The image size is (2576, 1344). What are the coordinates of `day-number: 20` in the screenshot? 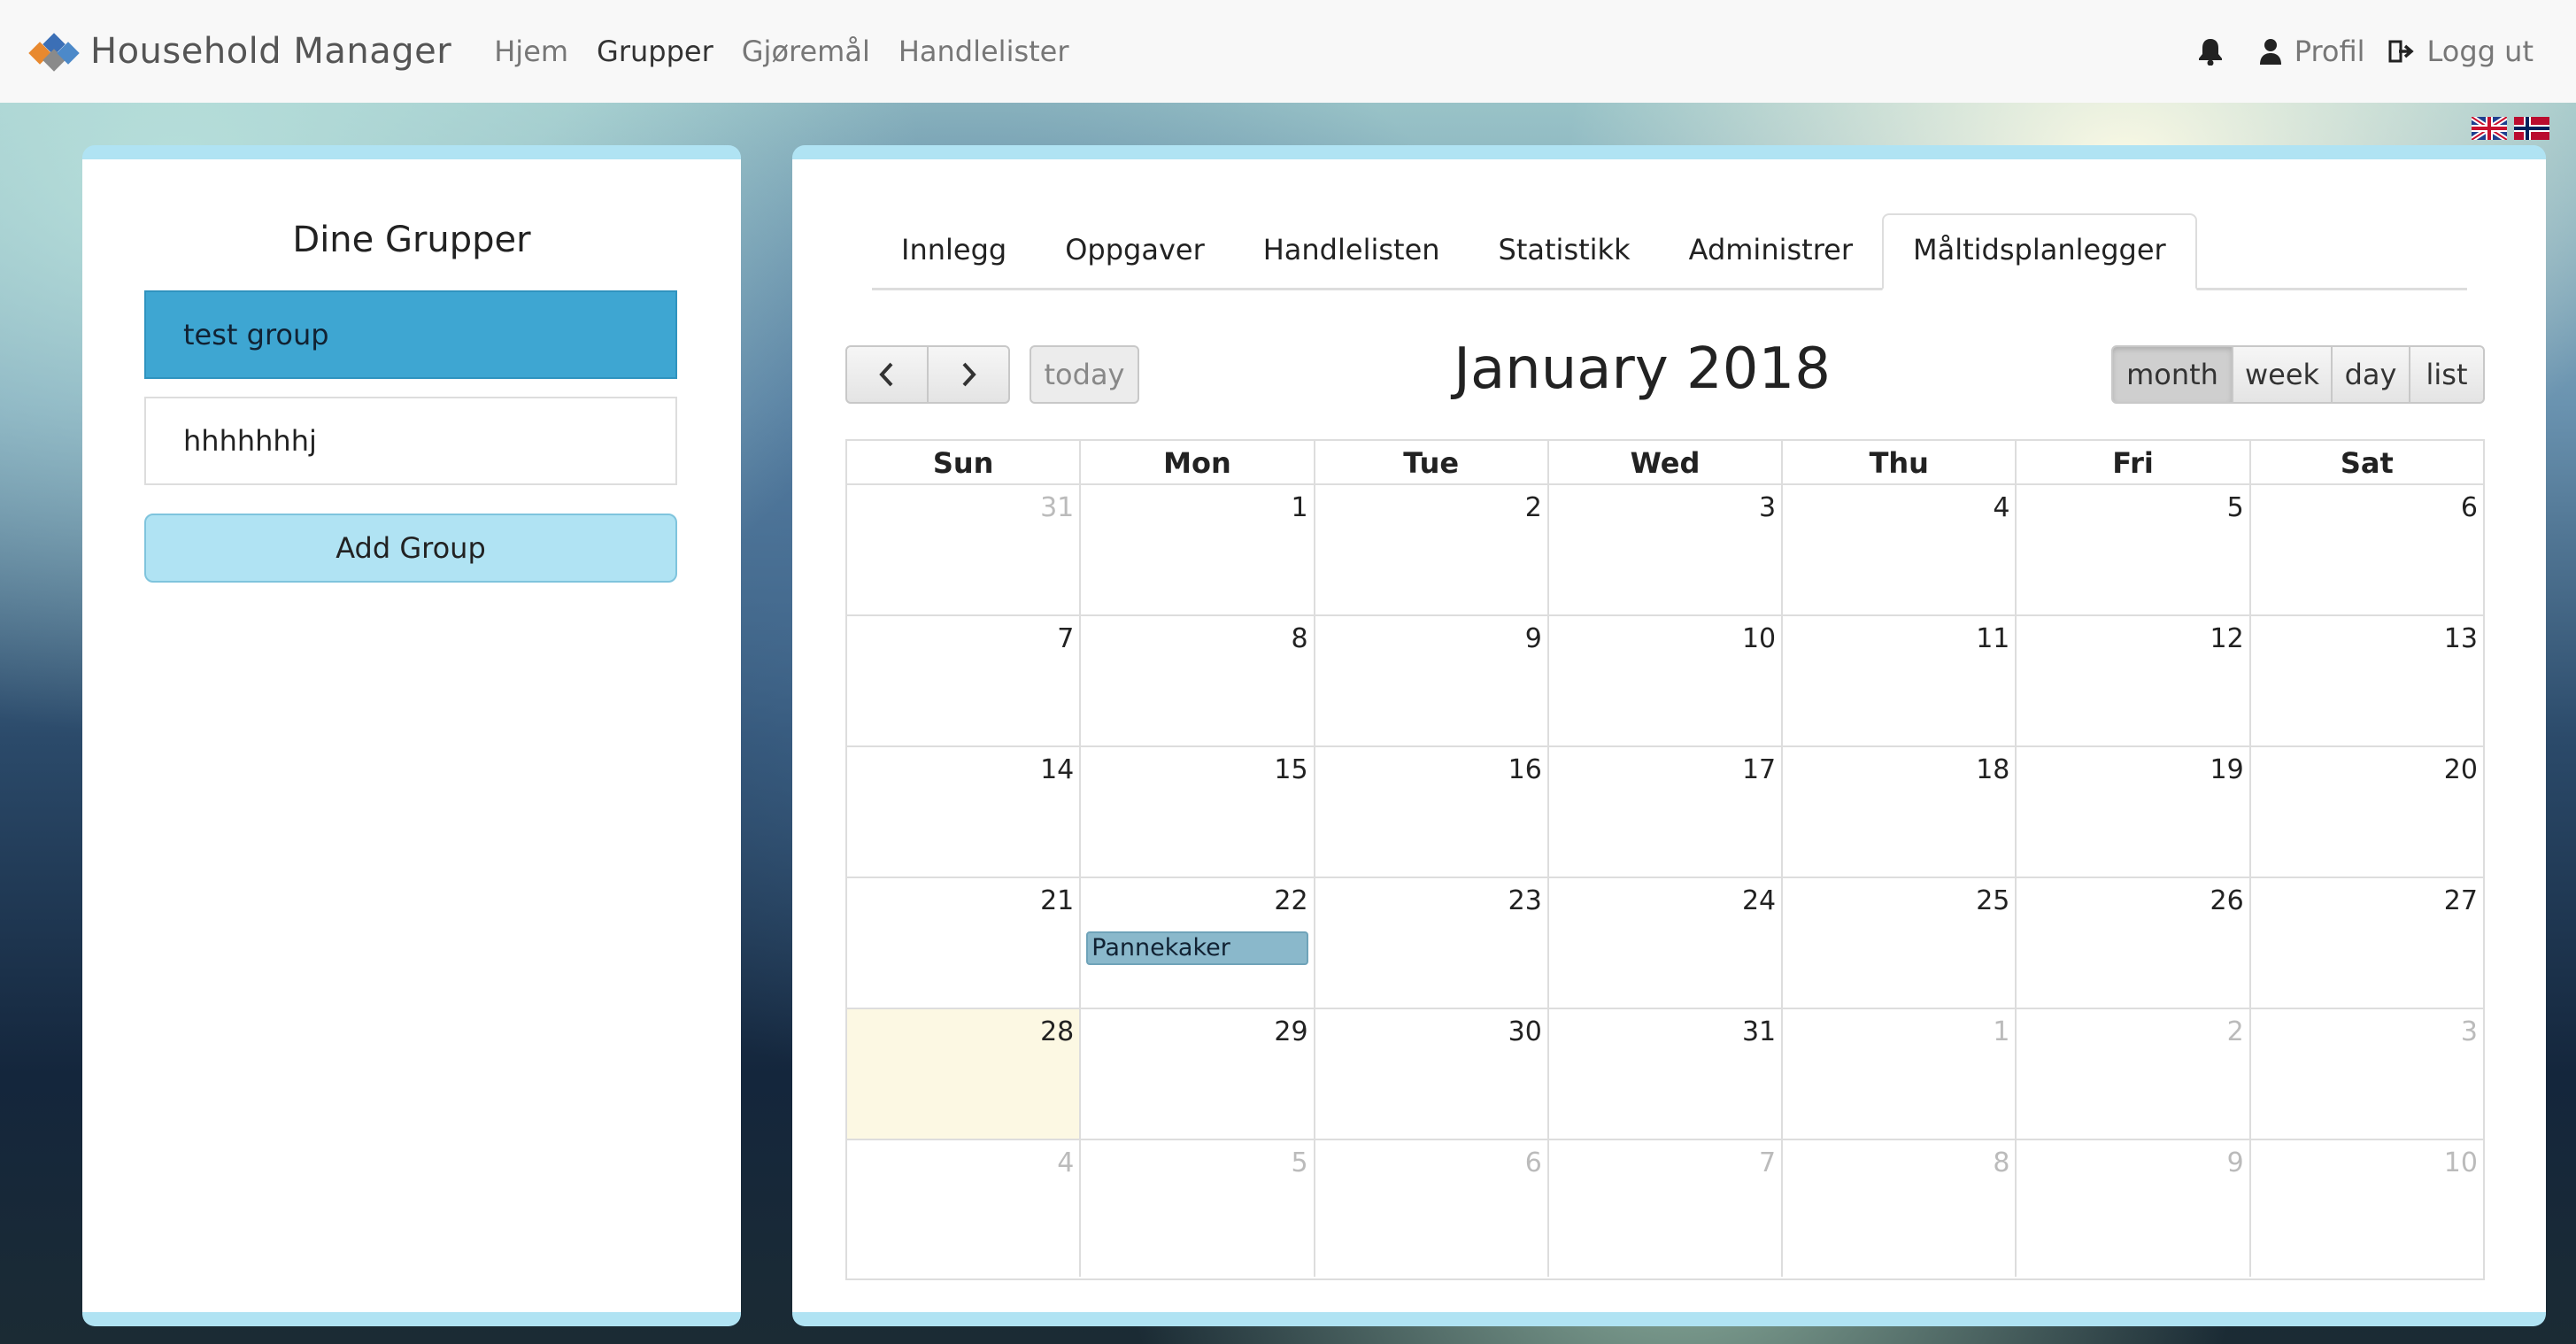 It's located at (2461, 769).